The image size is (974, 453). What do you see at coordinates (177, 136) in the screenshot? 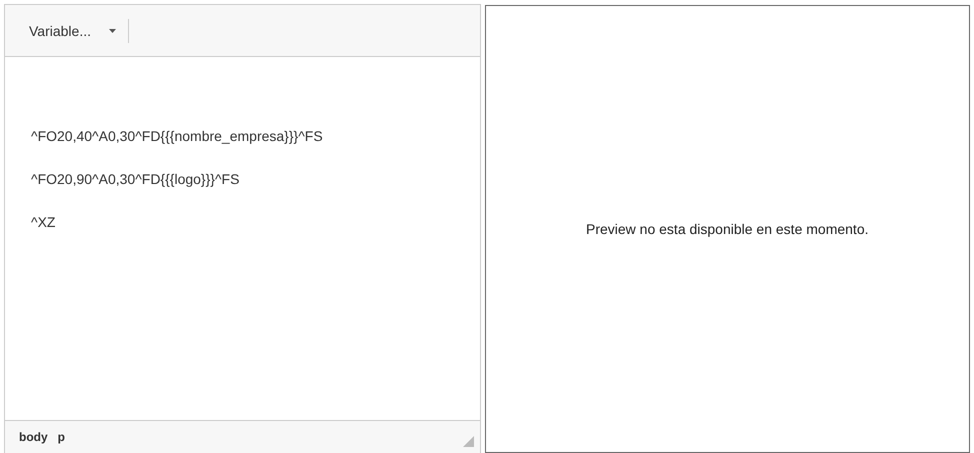
I see `code-line: ^FO20,40^A0,30^FD{{{nombre_empresa}}}^FS` at bounding box center [177, 136].